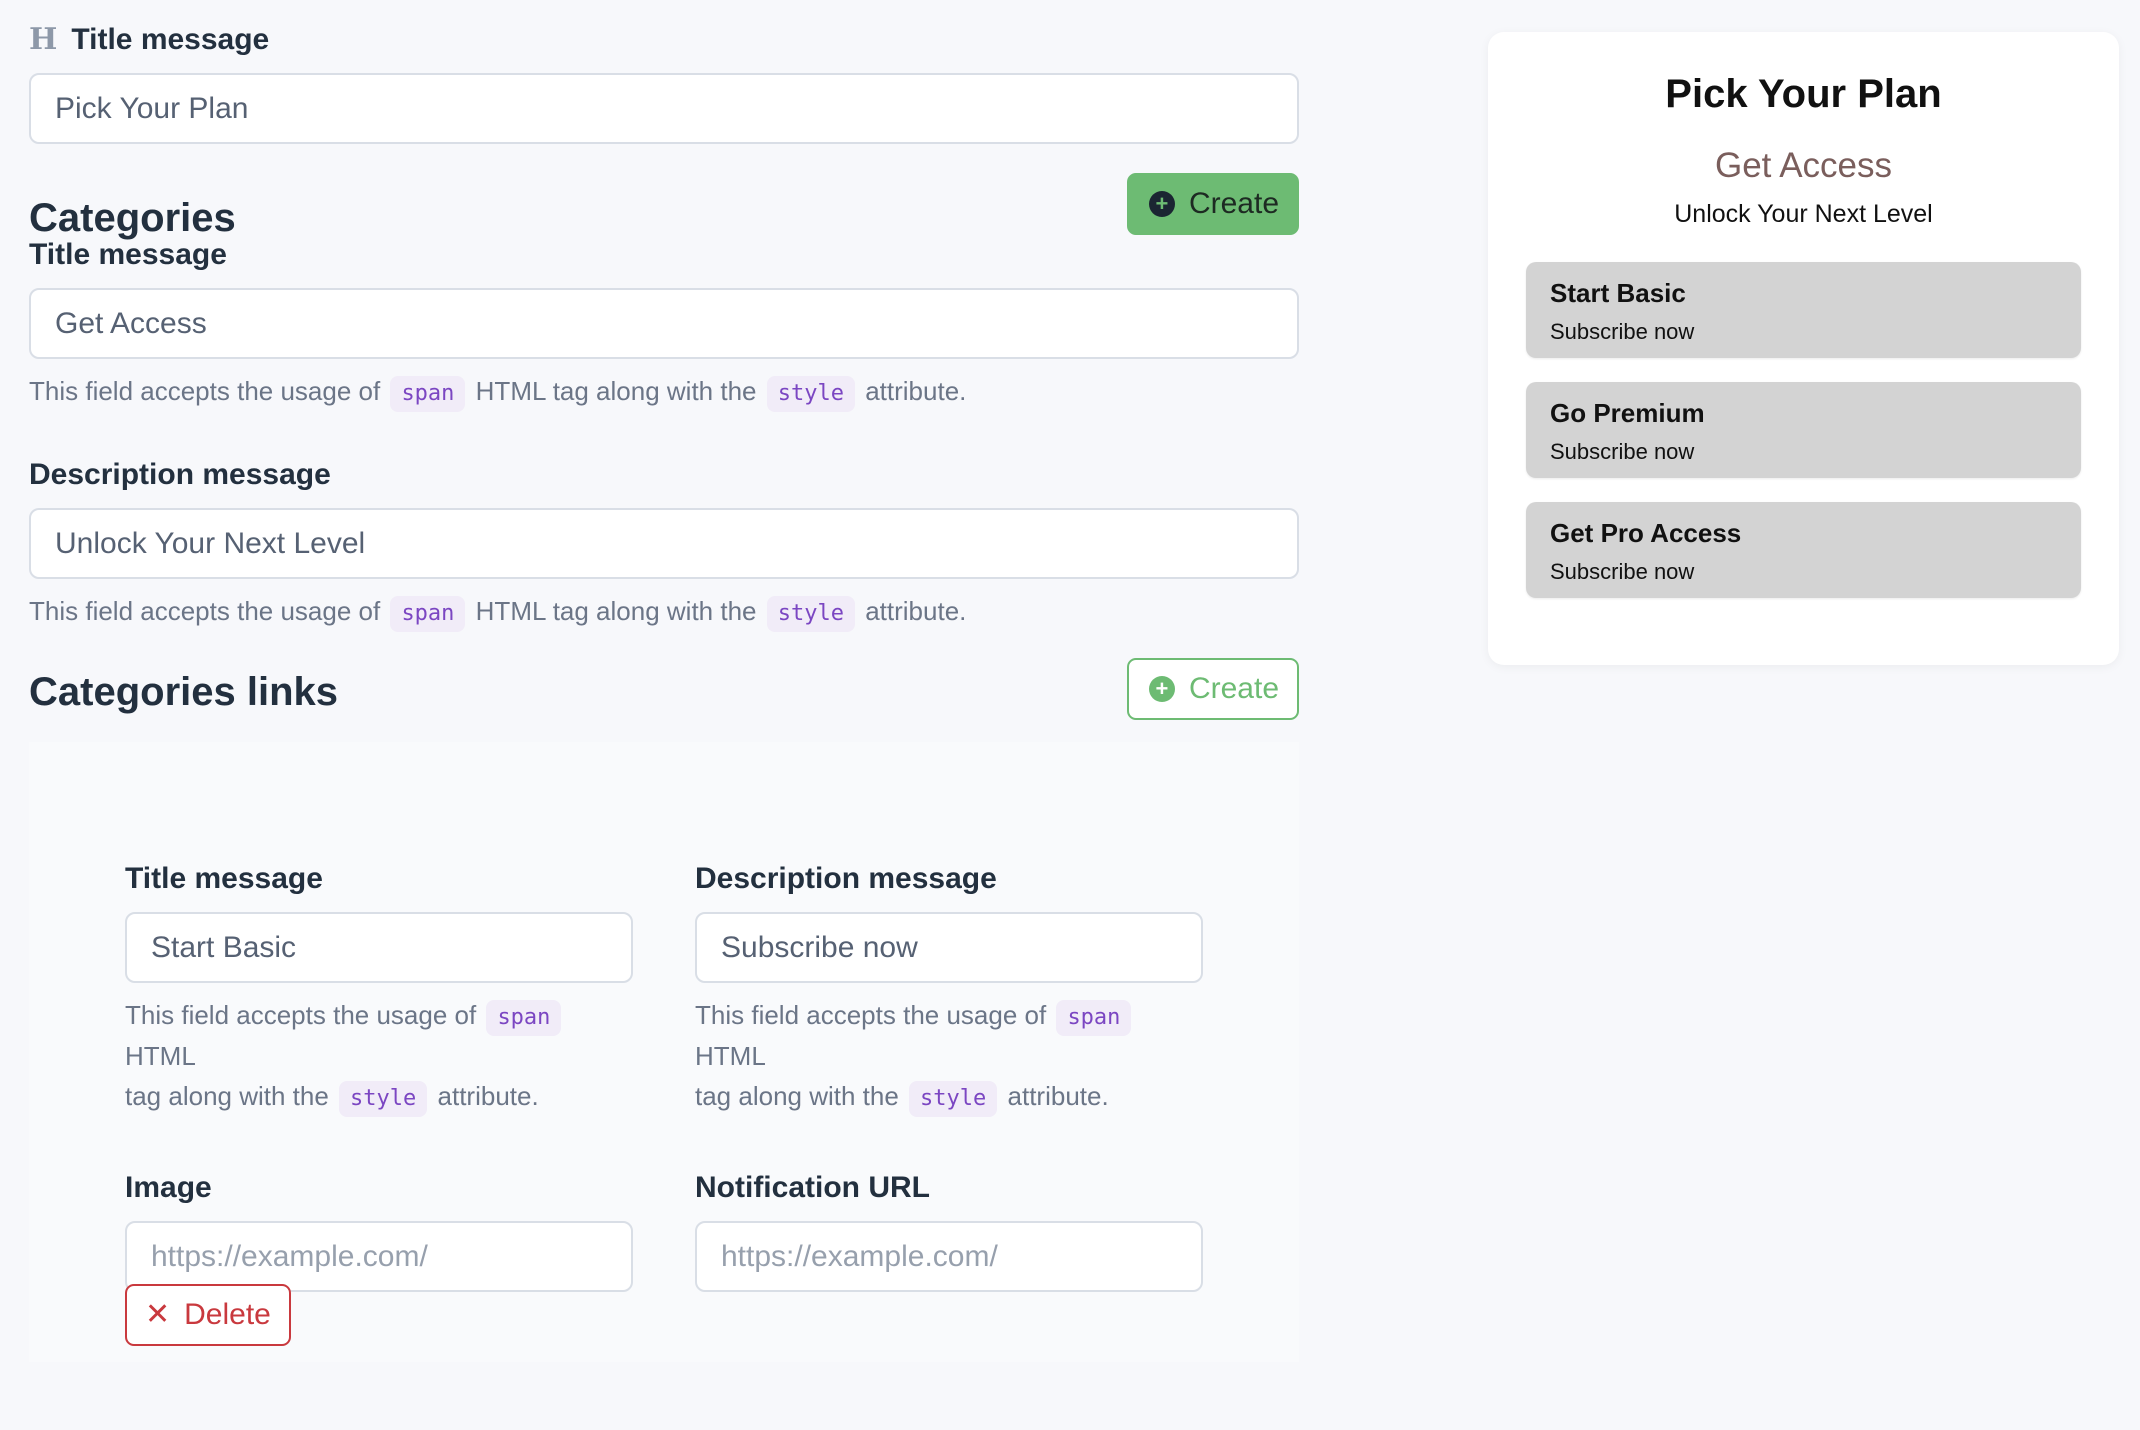 This screenshot has width=2140, height=1430. I want to click on link-image-input: https://example.com/, so click(379, 1256).